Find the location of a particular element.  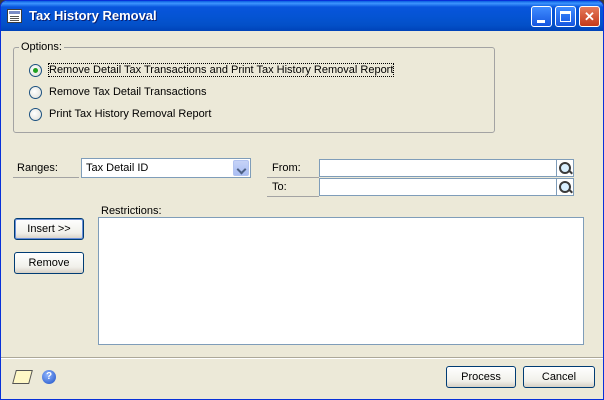

ranges-underline is located at coordinates (46, 177).